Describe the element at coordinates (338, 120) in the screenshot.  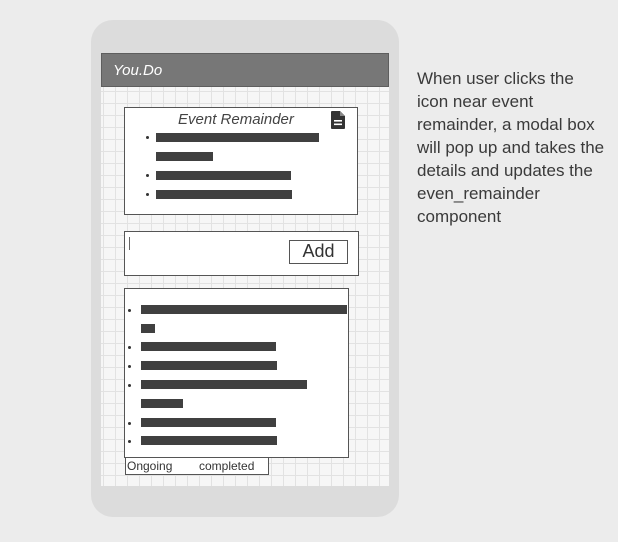
I see `document-icon` at that location.